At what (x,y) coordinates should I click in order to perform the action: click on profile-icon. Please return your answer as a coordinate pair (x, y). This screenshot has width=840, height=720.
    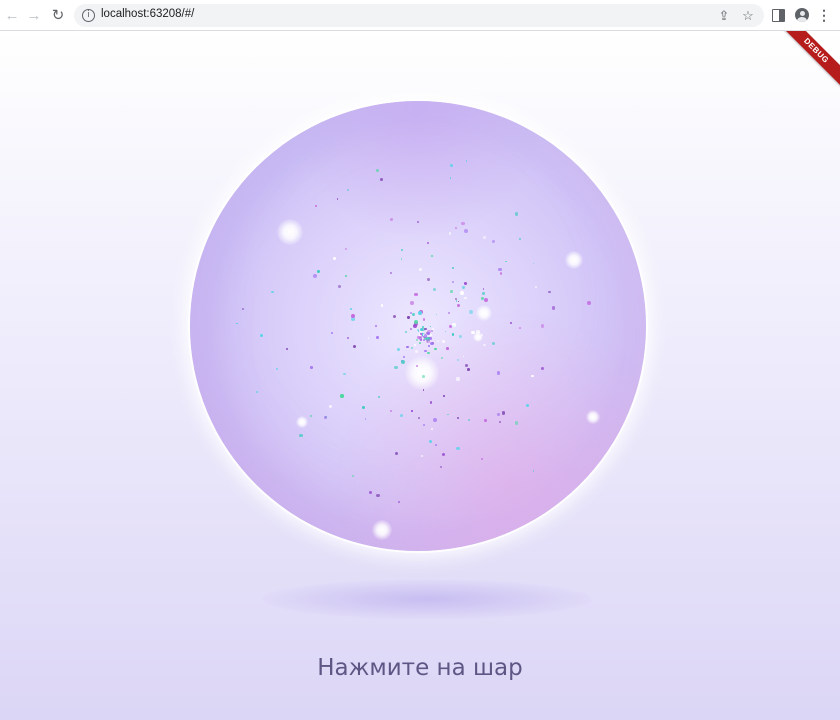
    Looking at the image, I should click on (802, 15).